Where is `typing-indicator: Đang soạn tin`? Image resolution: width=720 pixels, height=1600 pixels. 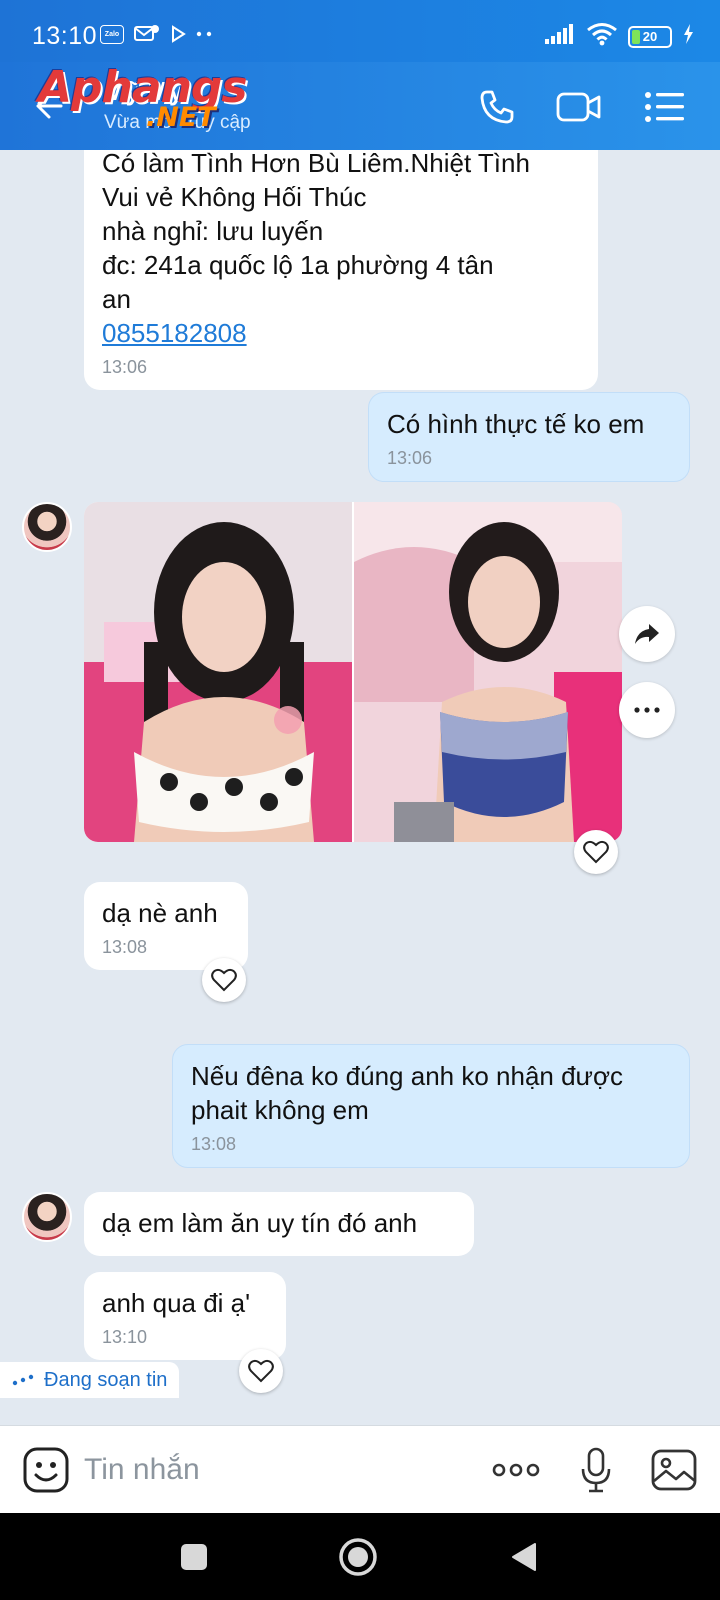
typing-indicator: Đang soạn tin is located at coordinates (90, 1380).